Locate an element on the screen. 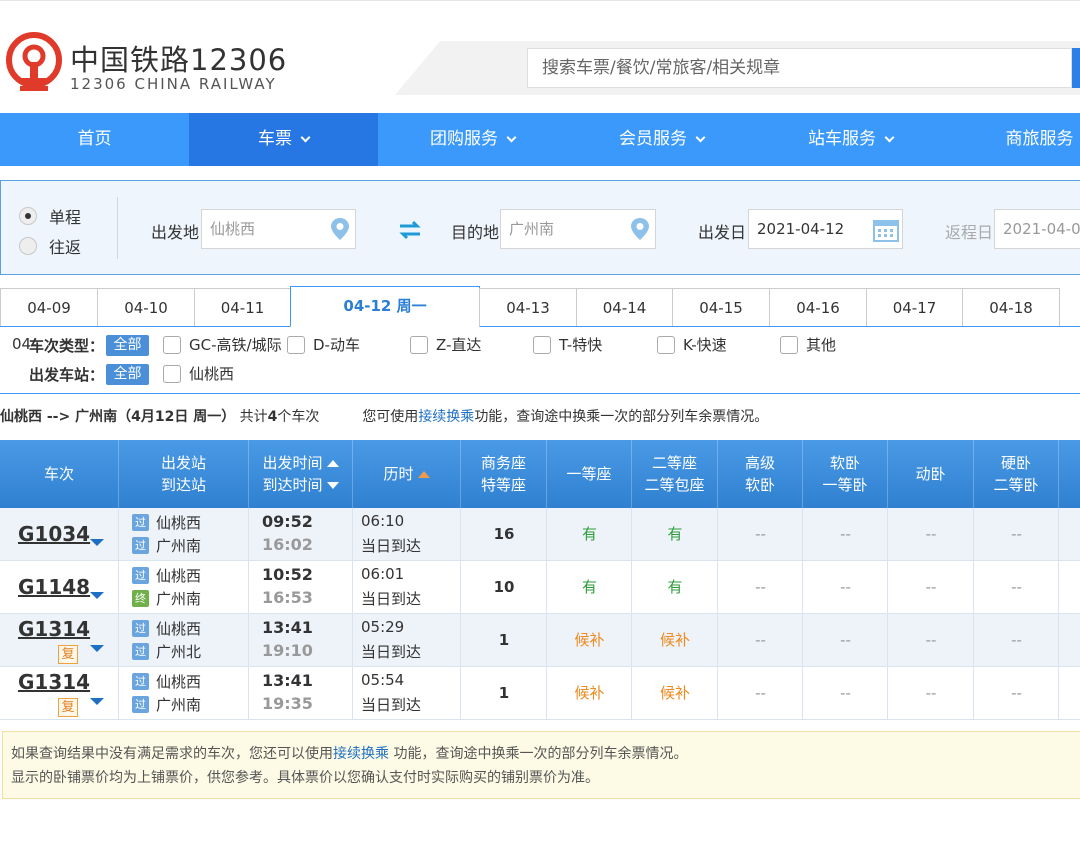 This screenshot has height=858, width=1080. station-all-button: 全部 is located at coordinates (127, 374).